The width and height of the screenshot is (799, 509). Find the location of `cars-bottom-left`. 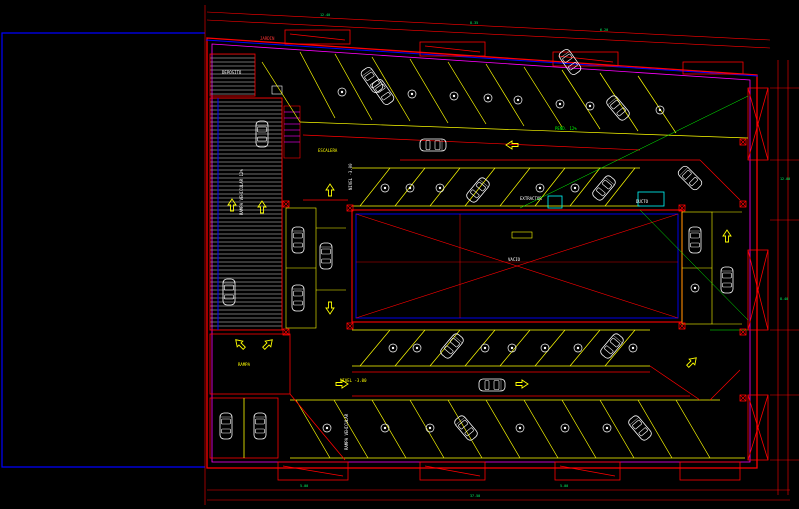

cars-bottom-left is located at coordinates (243, 426).